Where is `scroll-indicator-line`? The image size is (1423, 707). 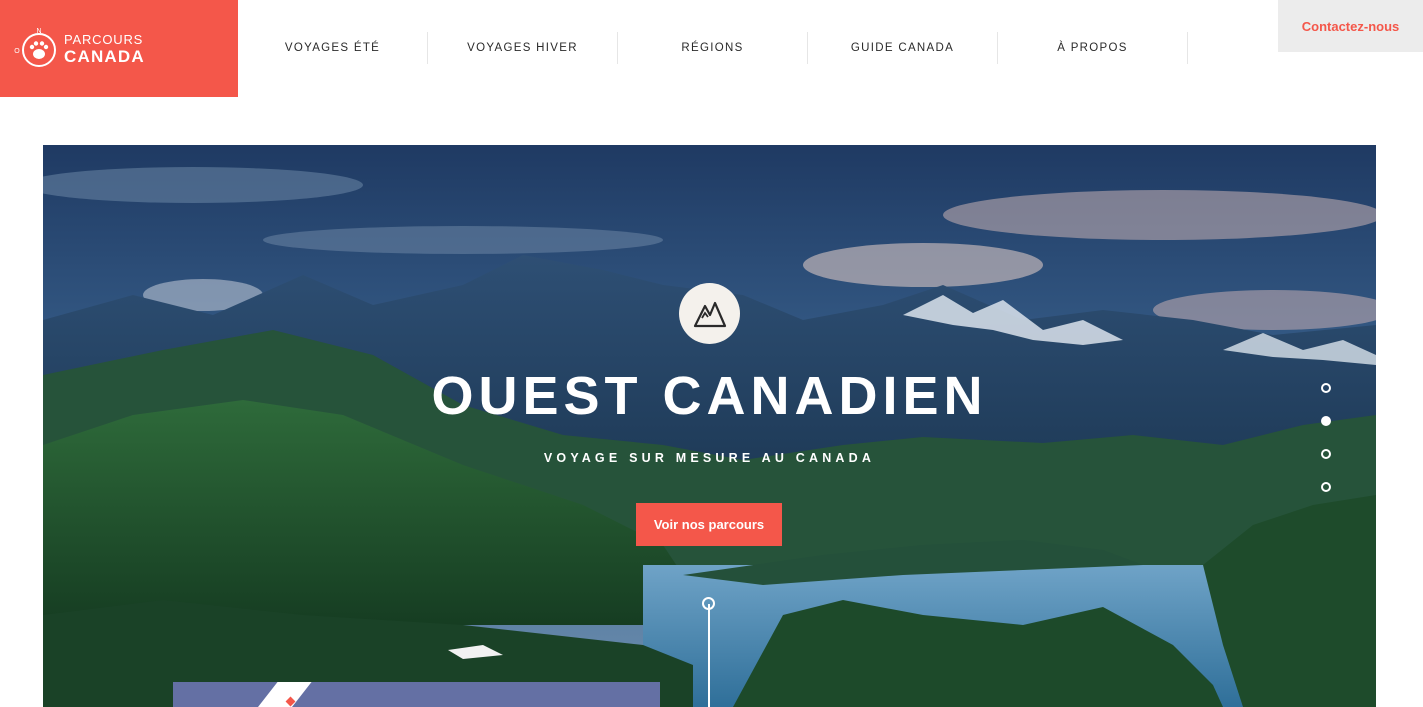 scroll-indicator-line is located at coordinates (709, 655).